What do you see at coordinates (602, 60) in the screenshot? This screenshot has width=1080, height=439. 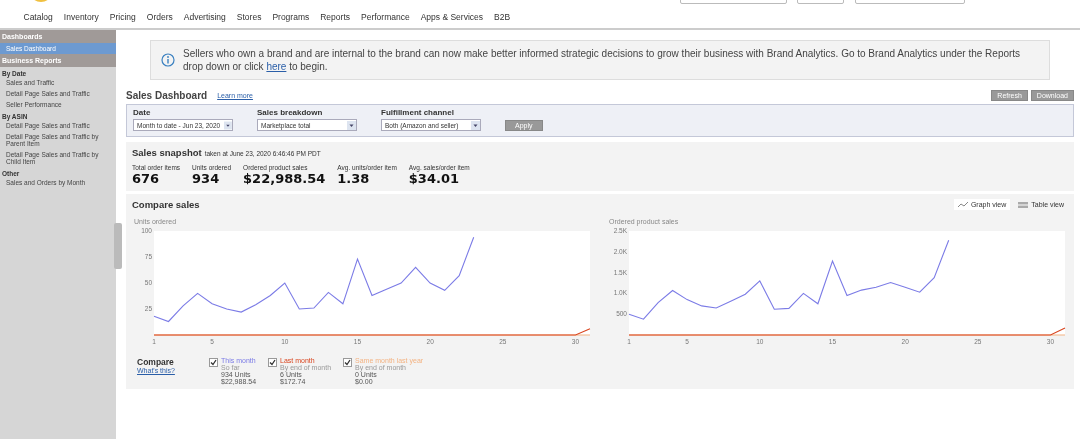 I see `banner-text: Sellers who own a brand and are internal to the brand can now make better informed strategic decisions to grow their business with Brand Analytics. Go to Brand Analytics under the Reports drop down or click here to begin.` at bounding box center [602, 60].